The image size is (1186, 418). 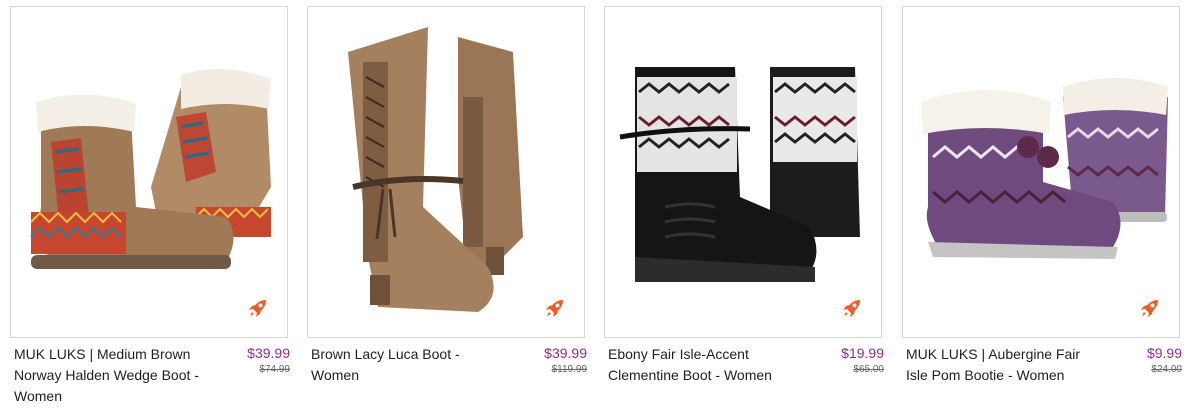 What do you see at coordinates (408, 365) in the screenshot?
I see `product-name: Brown Lacy Luca Boot - Women` at bounding box center [408, 365].